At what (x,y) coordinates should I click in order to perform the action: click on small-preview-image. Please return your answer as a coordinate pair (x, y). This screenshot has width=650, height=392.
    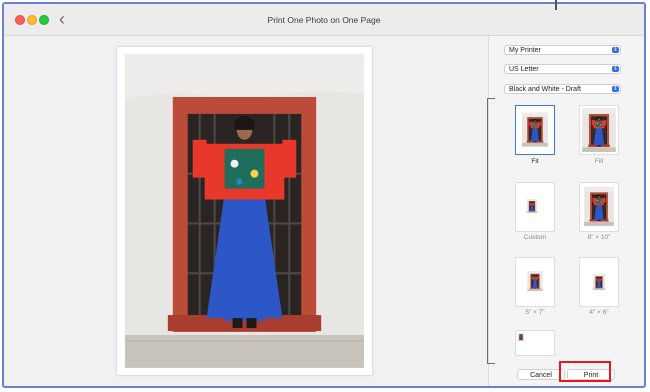
    Looking at the image, I should click on (535, 343).